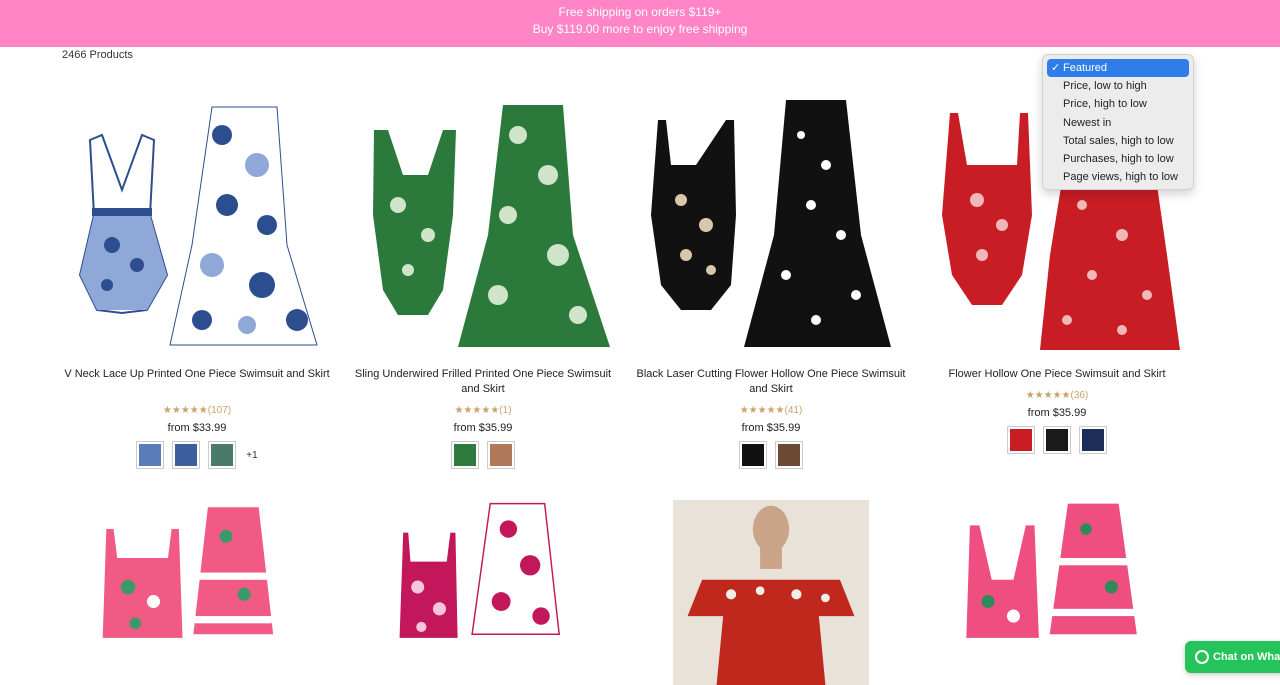  I want to click on product-count: 2466 Products, so click(97, 55).